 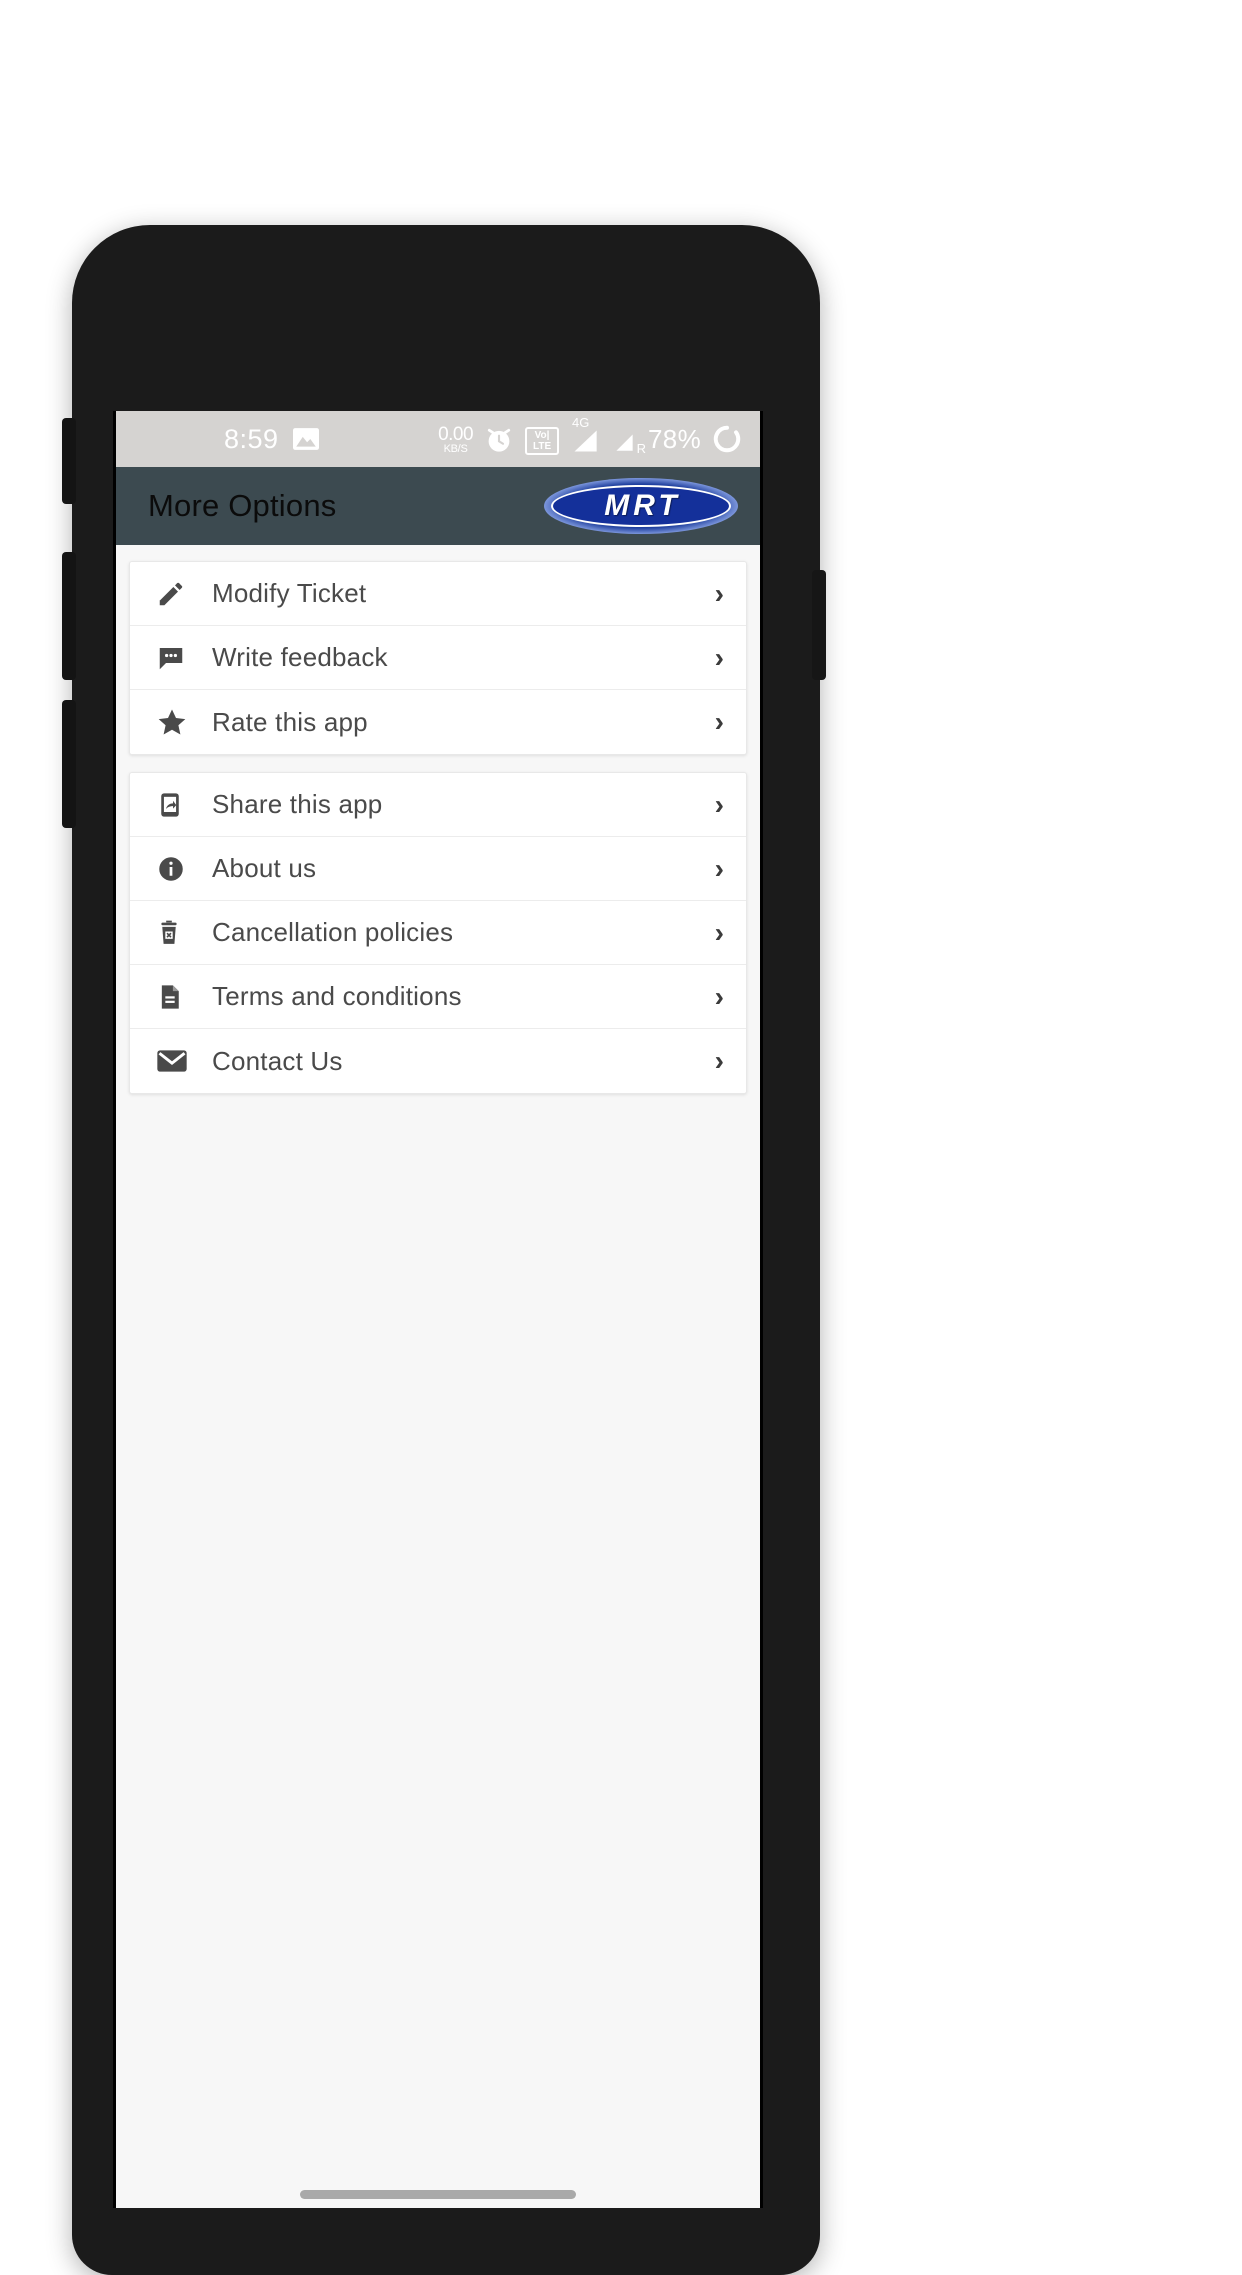 What do you see at coordinates (69, 461) in the screenshot?
I see `phone-mute-switch` at bounding box center [69, 461].